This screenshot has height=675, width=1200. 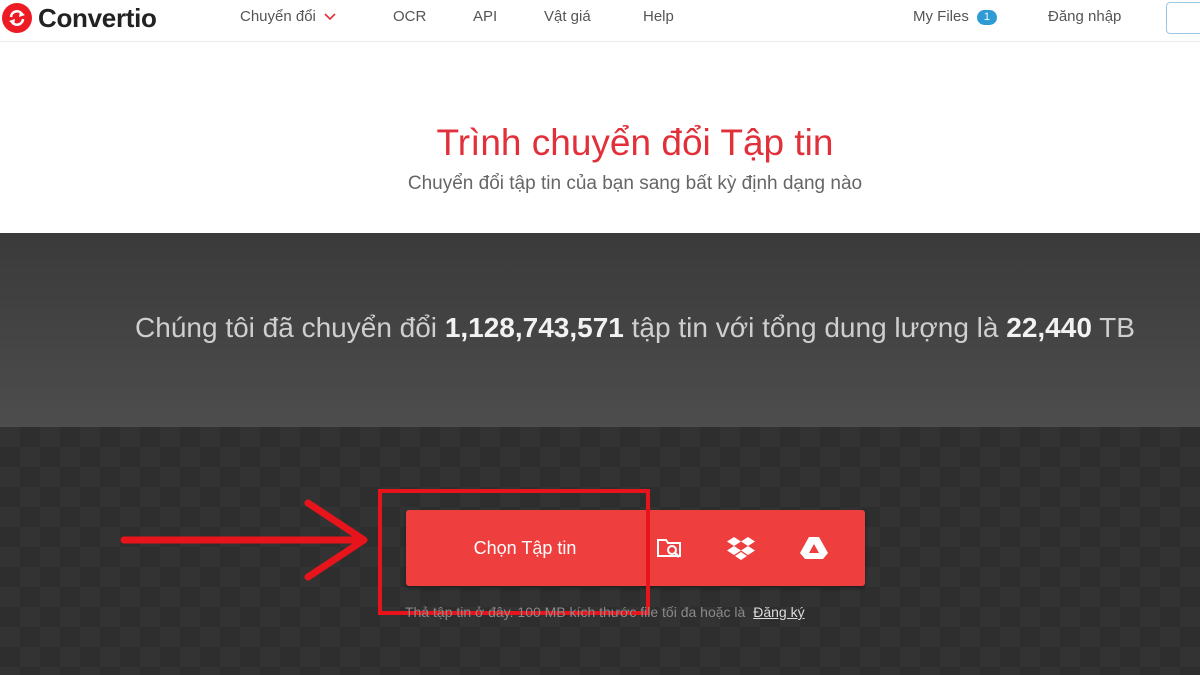 What do you see at coordinates (278, 16) in the screenshot?
I see `nav-convert-label: Chuyển đổi` at bounding box center [278, 16].